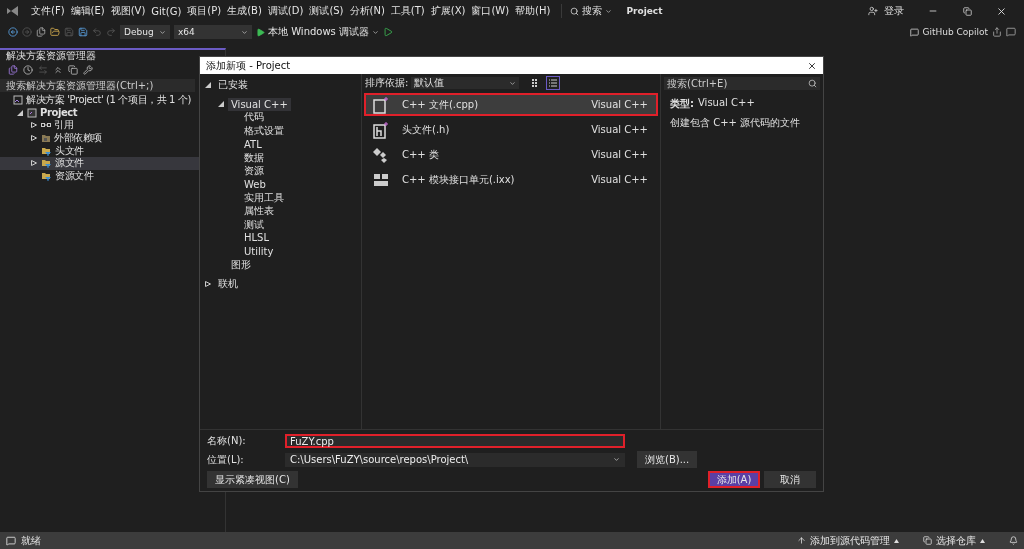  I want to click on search-icon, so click(812, 83).